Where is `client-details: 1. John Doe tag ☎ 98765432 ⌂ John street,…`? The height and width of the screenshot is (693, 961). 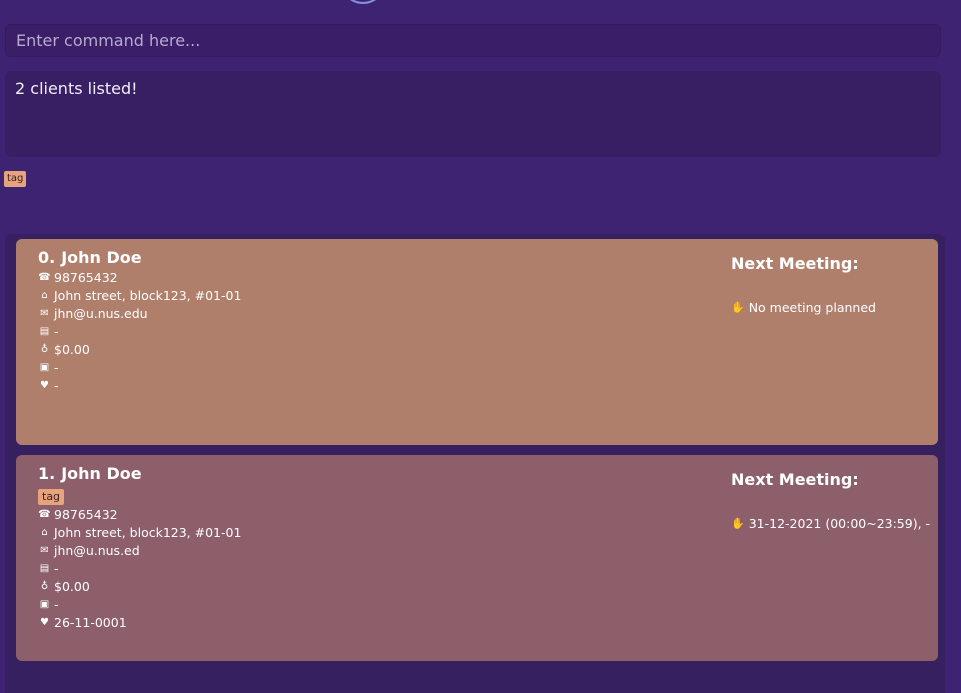
client-details: 1. John Doe tag ☎ 98765432 ⌂ John street,… is located at coordinates (139, 547).